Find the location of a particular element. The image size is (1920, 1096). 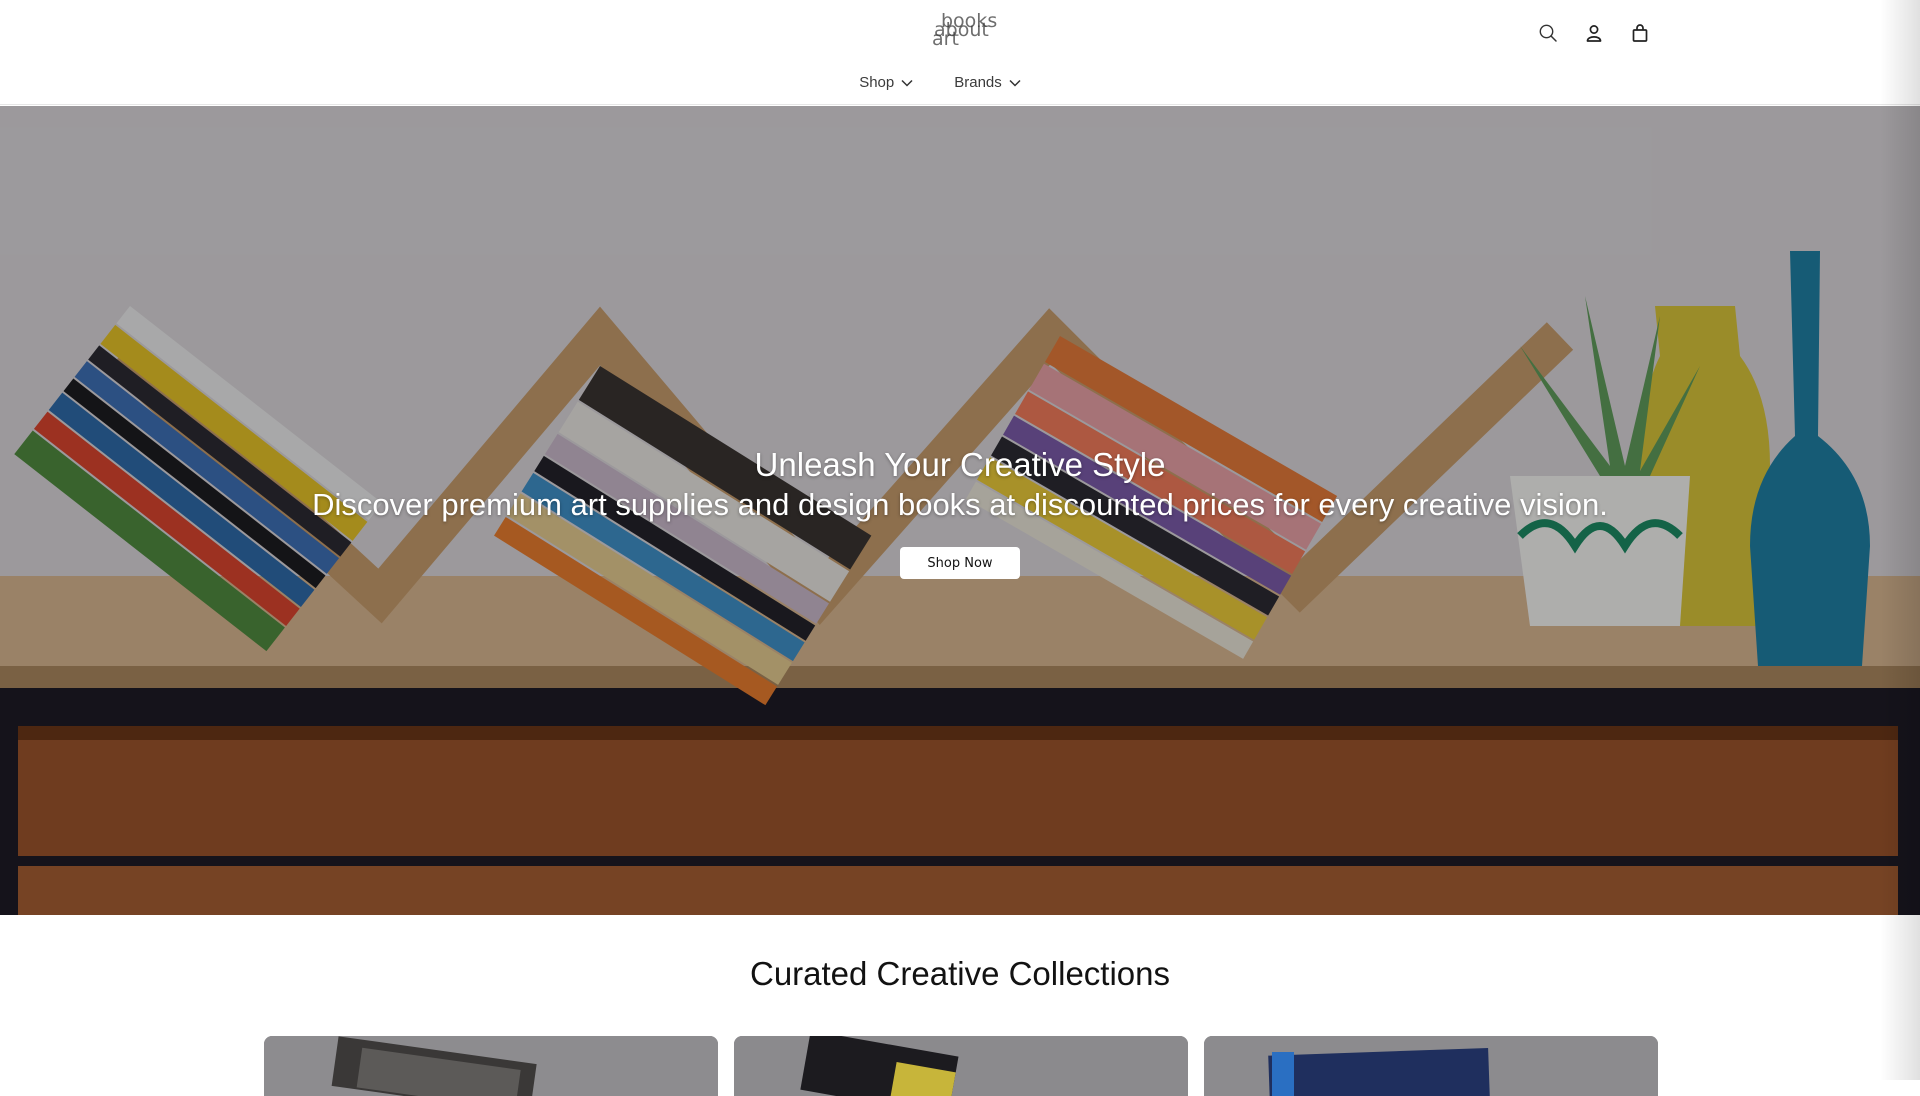

main-nav: Shop Brands is located at coordinates (960, 82).